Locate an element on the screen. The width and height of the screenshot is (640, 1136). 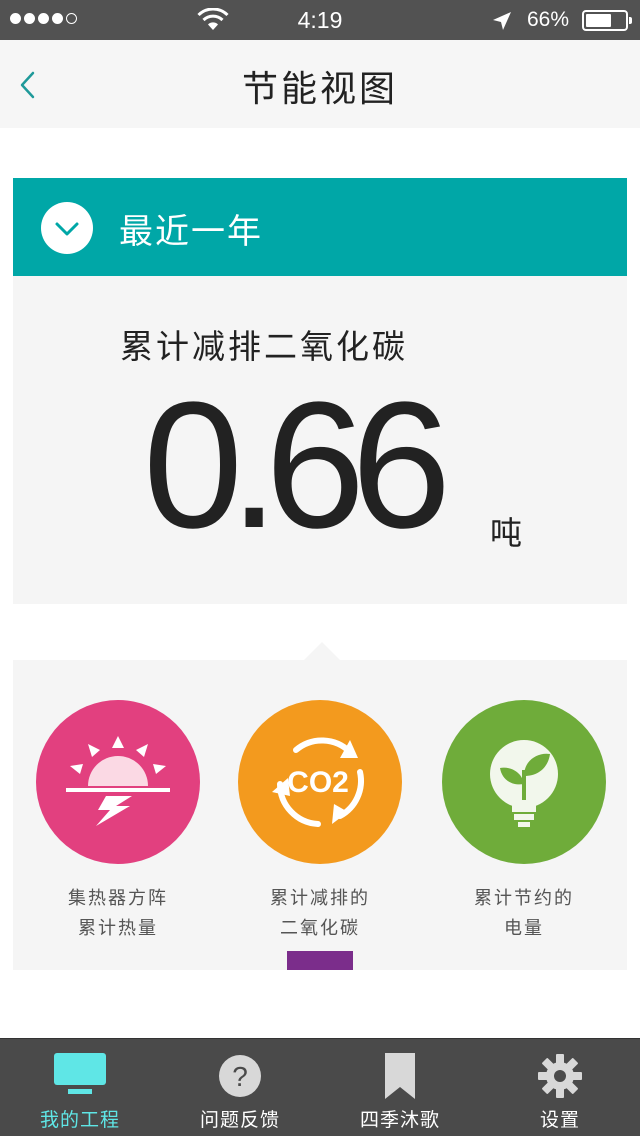
eco-bulb-icon is located at coordinates (524, 783).